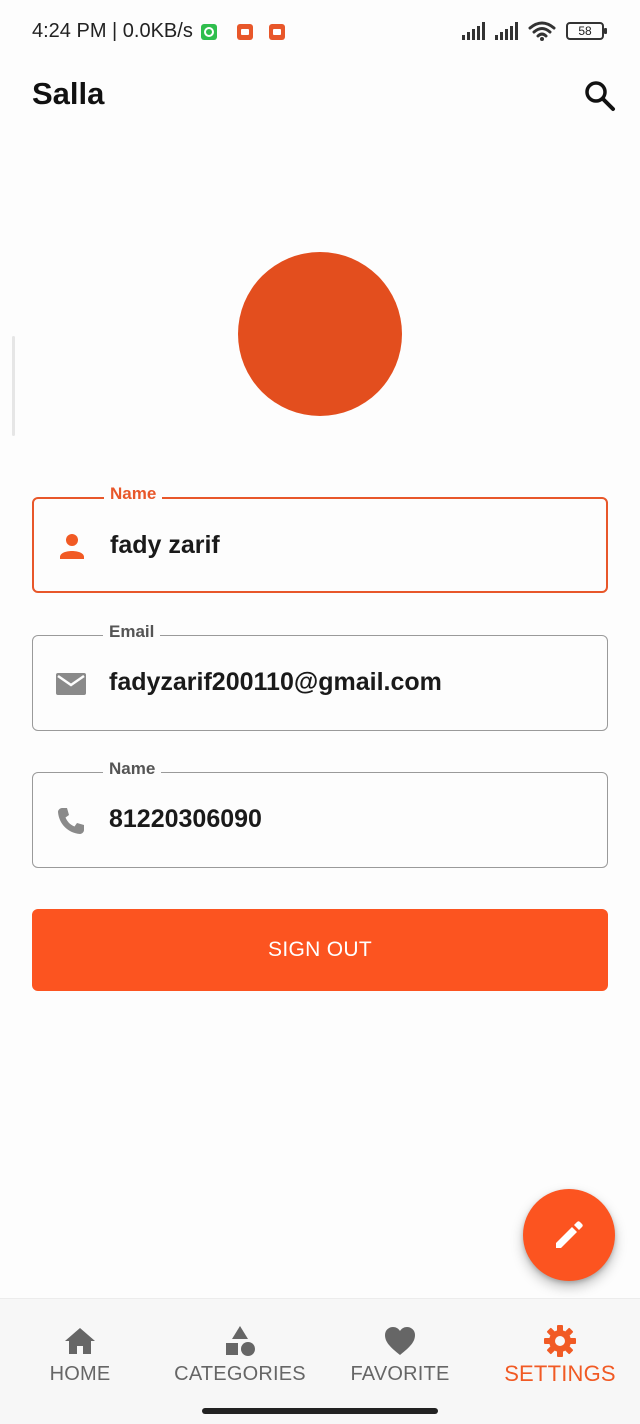 This screenshot has height=1424, width=640. Describe the element at coordinates (132, 769) in the screenshot. I see `phone-field-label: Name` at that location.